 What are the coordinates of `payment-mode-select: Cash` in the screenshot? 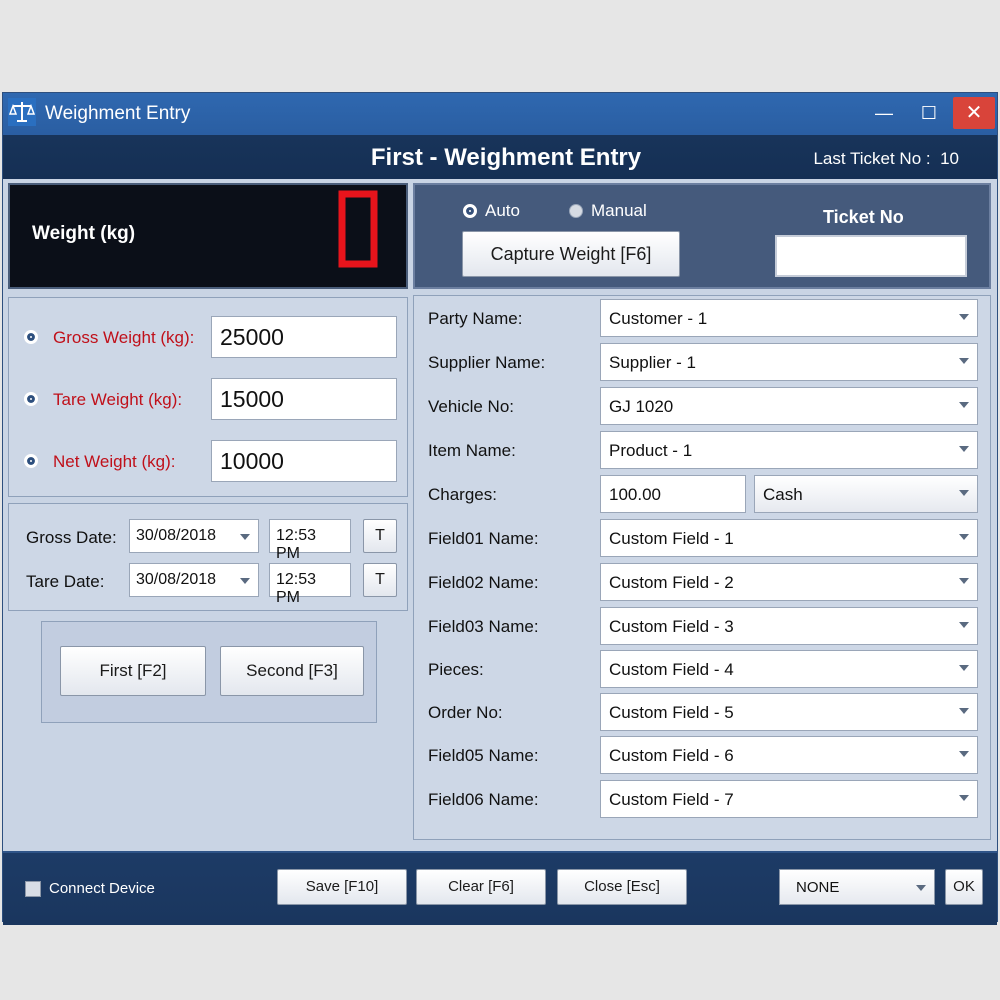 It's located at (866, 494).